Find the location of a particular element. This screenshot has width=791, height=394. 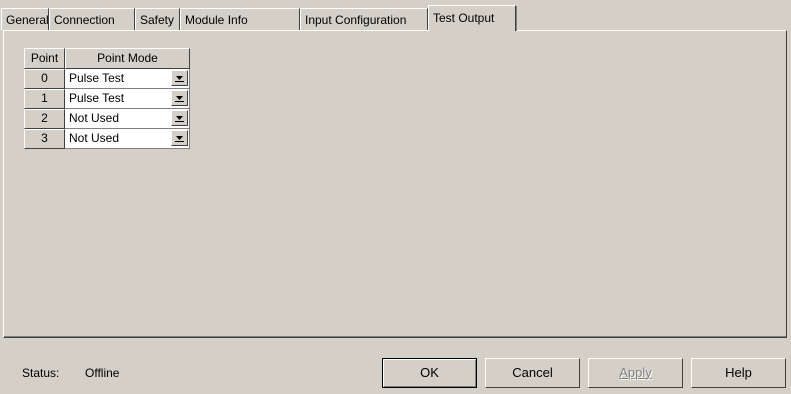

tab-connection: Connection is located at coordinates (92, 19).